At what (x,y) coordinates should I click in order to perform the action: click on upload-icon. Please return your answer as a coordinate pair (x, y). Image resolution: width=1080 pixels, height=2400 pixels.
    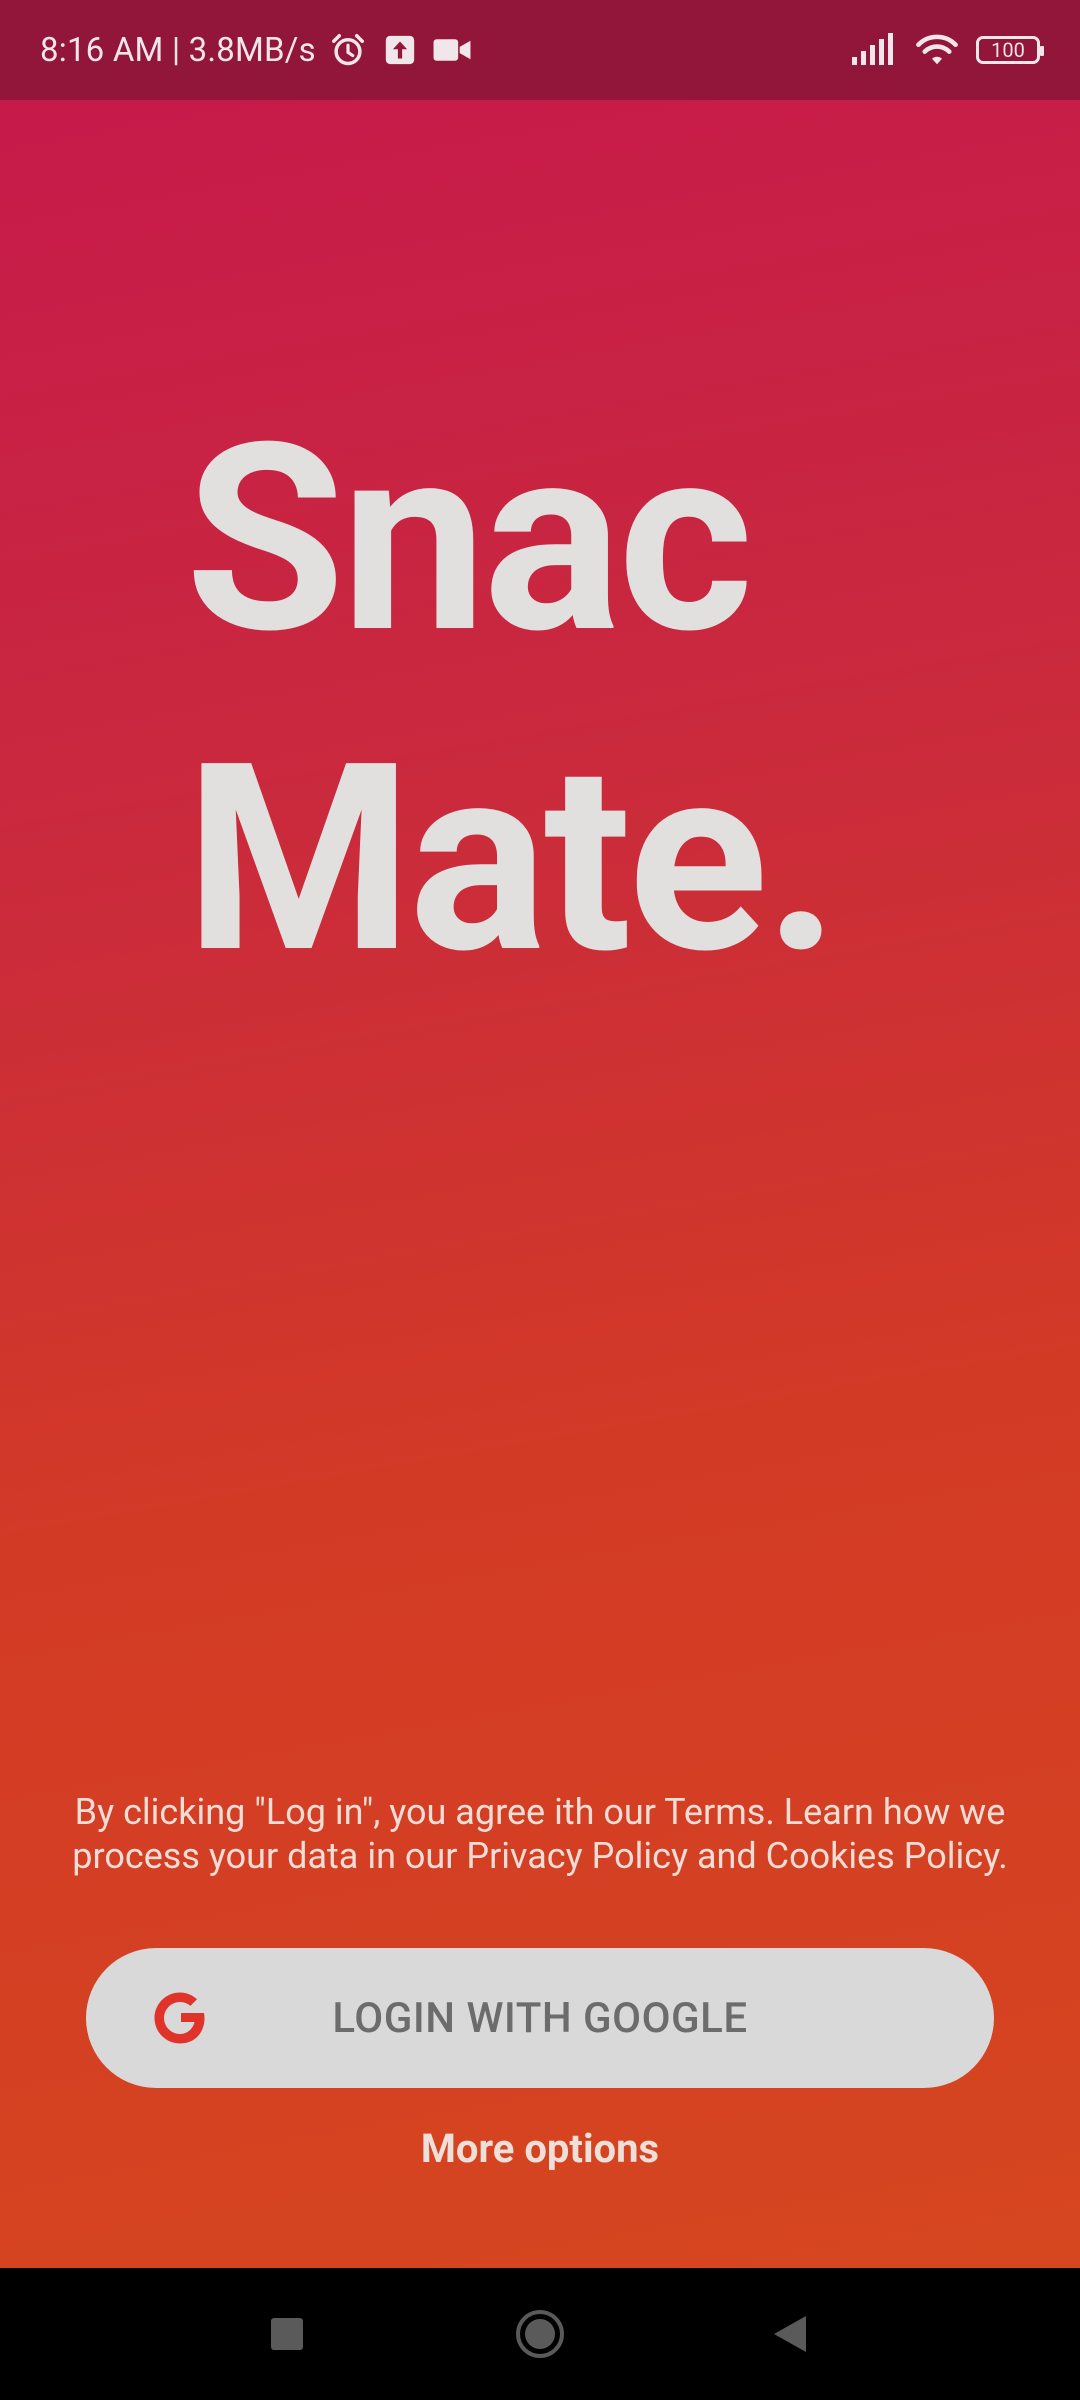
    Looking at the image, I should click on (400, 50).